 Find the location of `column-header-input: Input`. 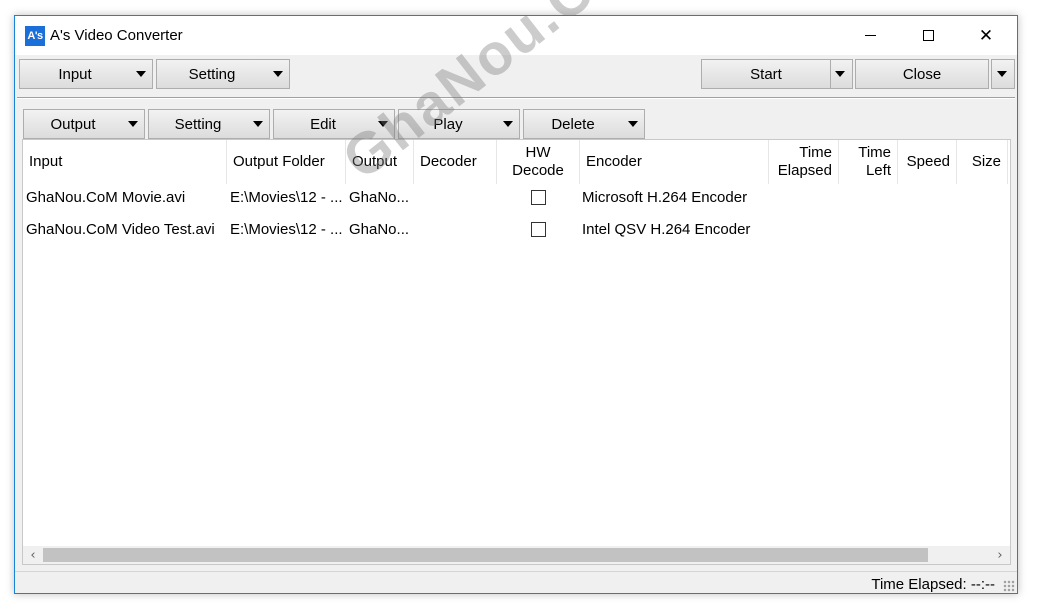

column-header-input: Input is located at coordinates (125, 162).